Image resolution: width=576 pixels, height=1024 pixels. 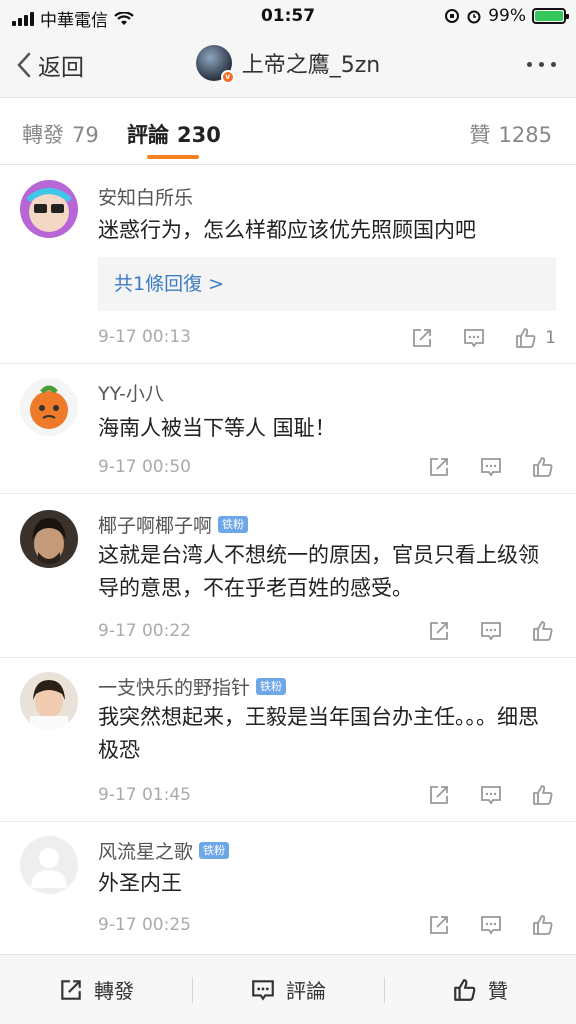 I want to click on active-tab-indicator, so click(x=173, y=157).